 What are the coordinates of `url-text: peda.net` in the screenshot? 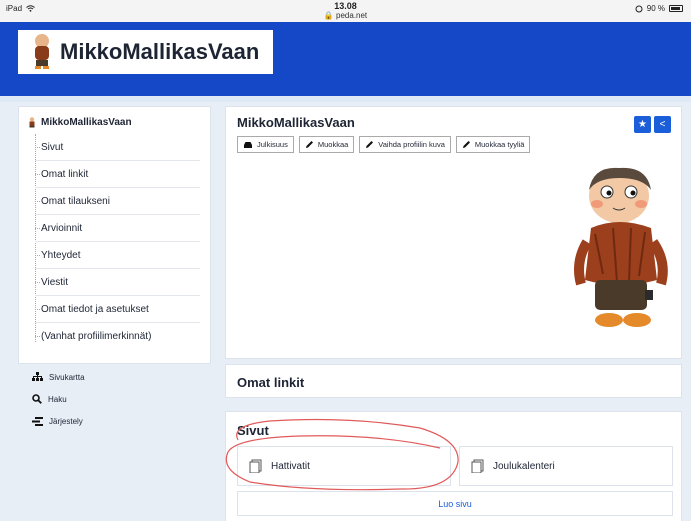 It's located at (352, 15).